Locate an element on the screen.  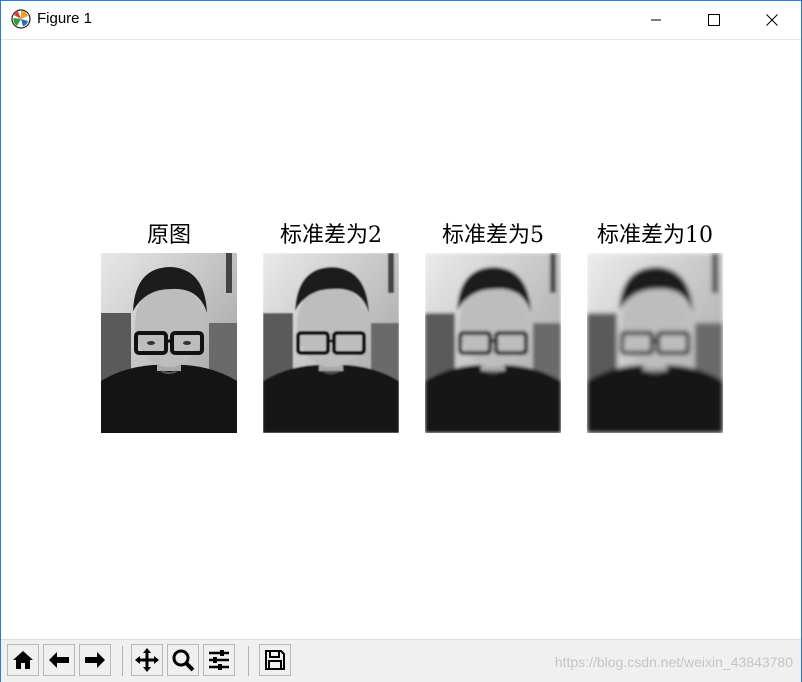
zoom-icon is located at coordinates (183, 660).